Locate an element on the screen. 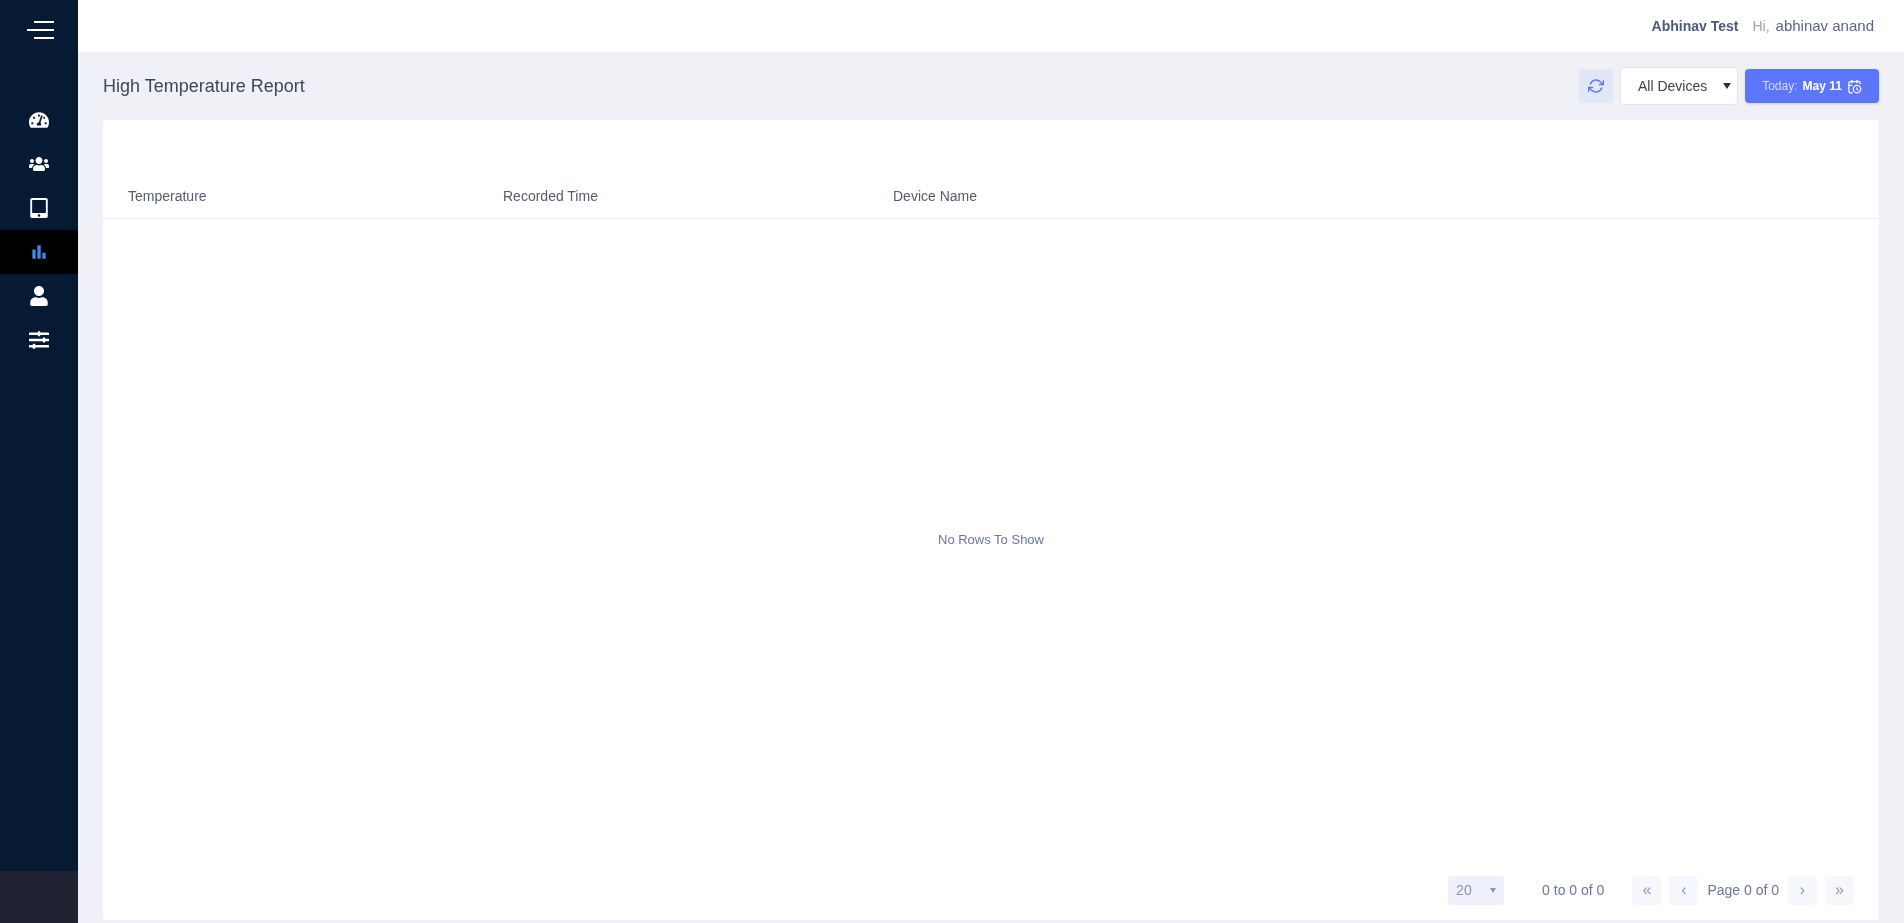 This screenshot has height=923, width=1904. bar-chart-icon is located at coordinates (39, 252).